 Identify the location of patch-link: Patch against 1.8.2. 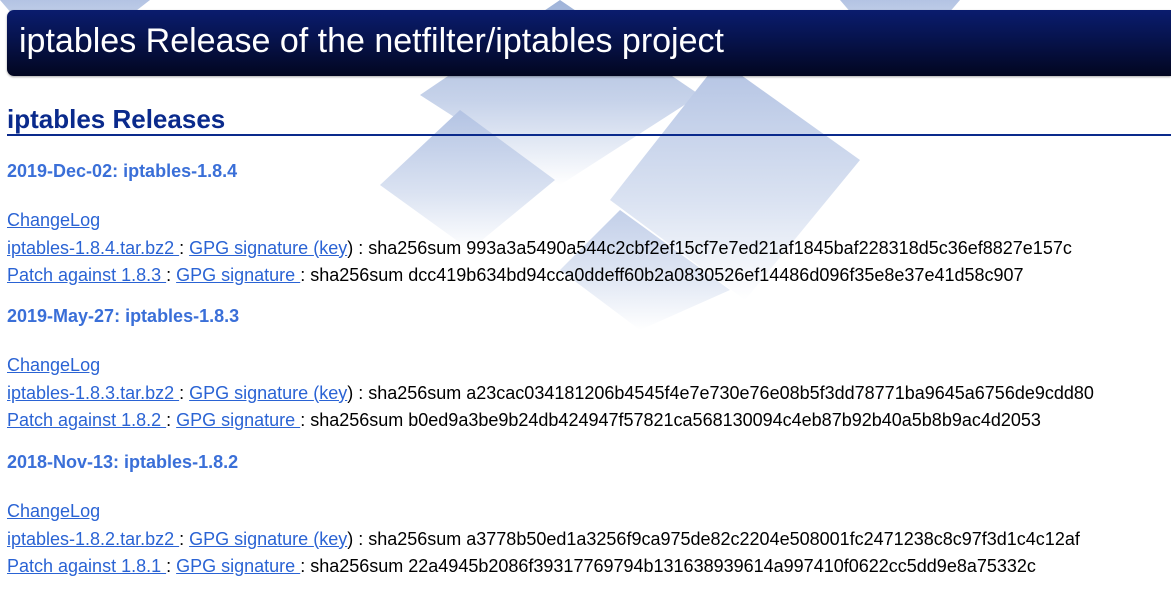
(86, 420).